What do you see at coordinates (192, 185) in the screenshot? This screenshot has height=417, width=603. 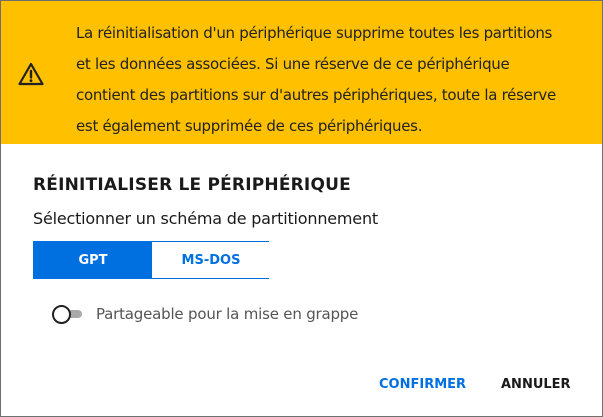 I see `dialog-title: RÉINITIALISER LE PÉRIPHÉRIQUE` at bounding box center [192, 185].